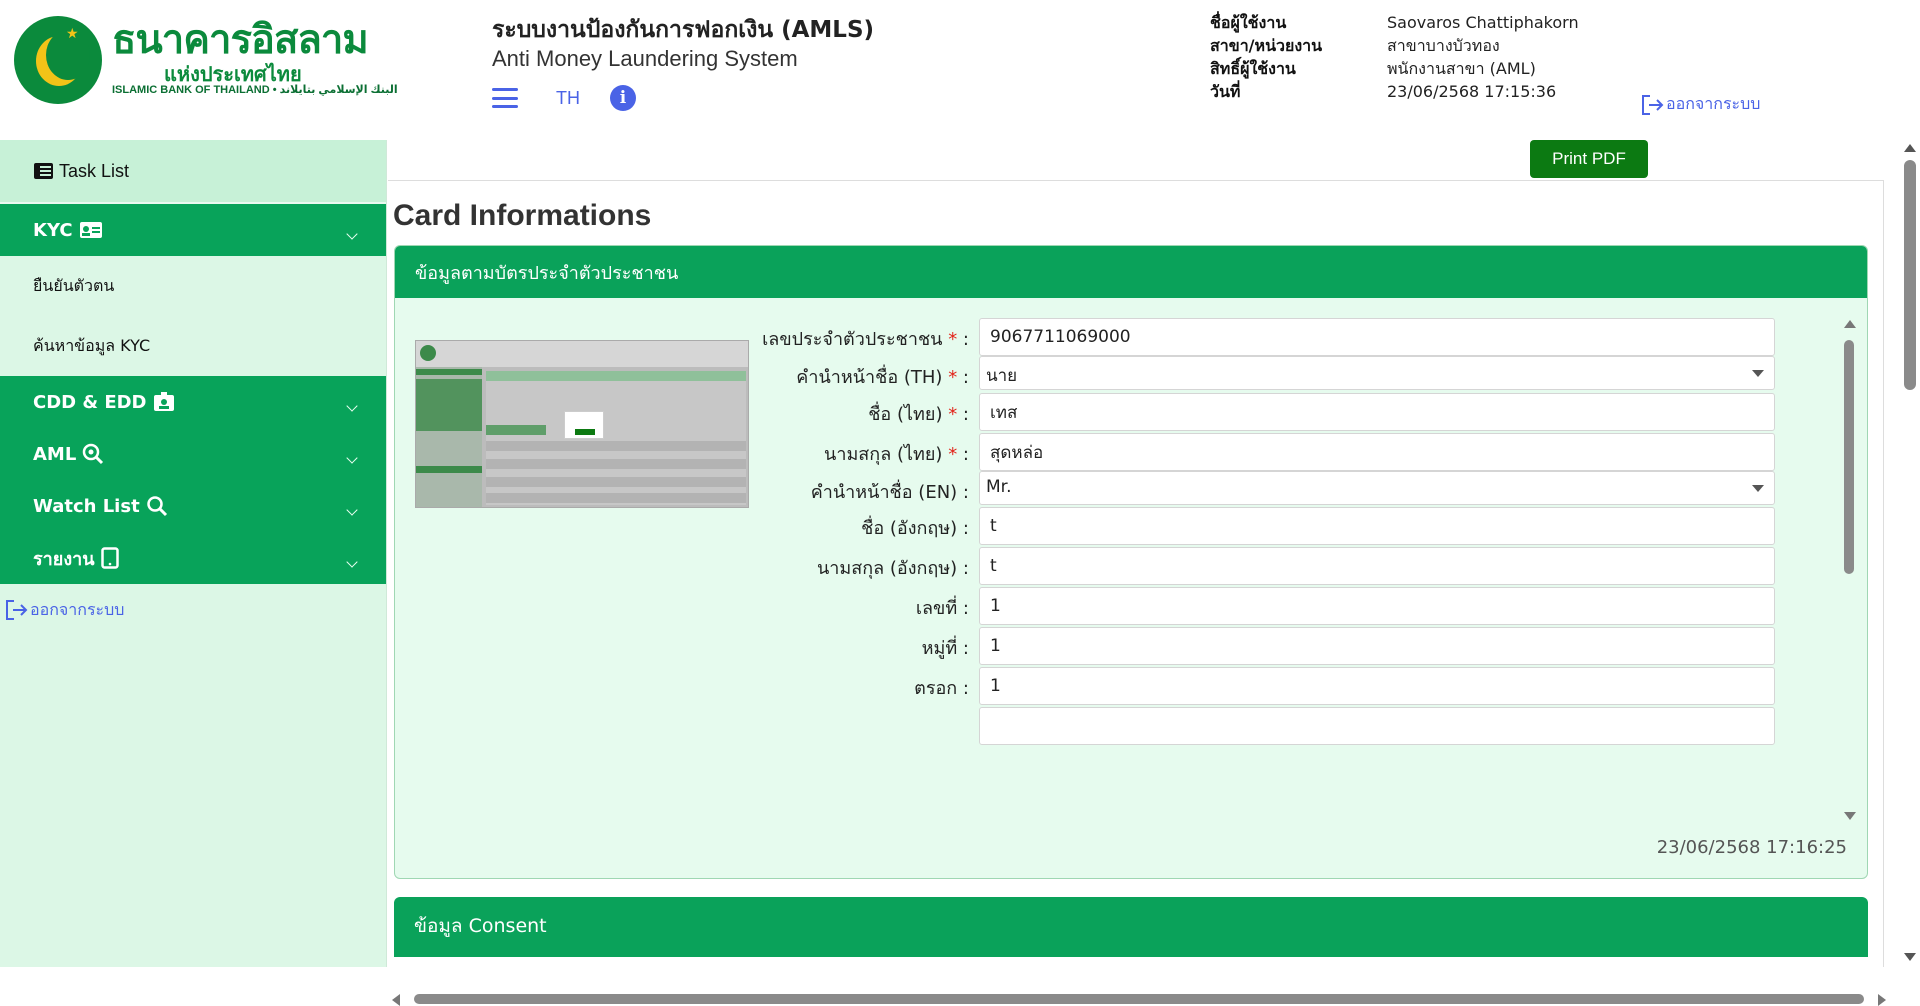  Describe the element at coordinates (1377, 412) in the screenshot. I see `first-name-th-input` at that location.